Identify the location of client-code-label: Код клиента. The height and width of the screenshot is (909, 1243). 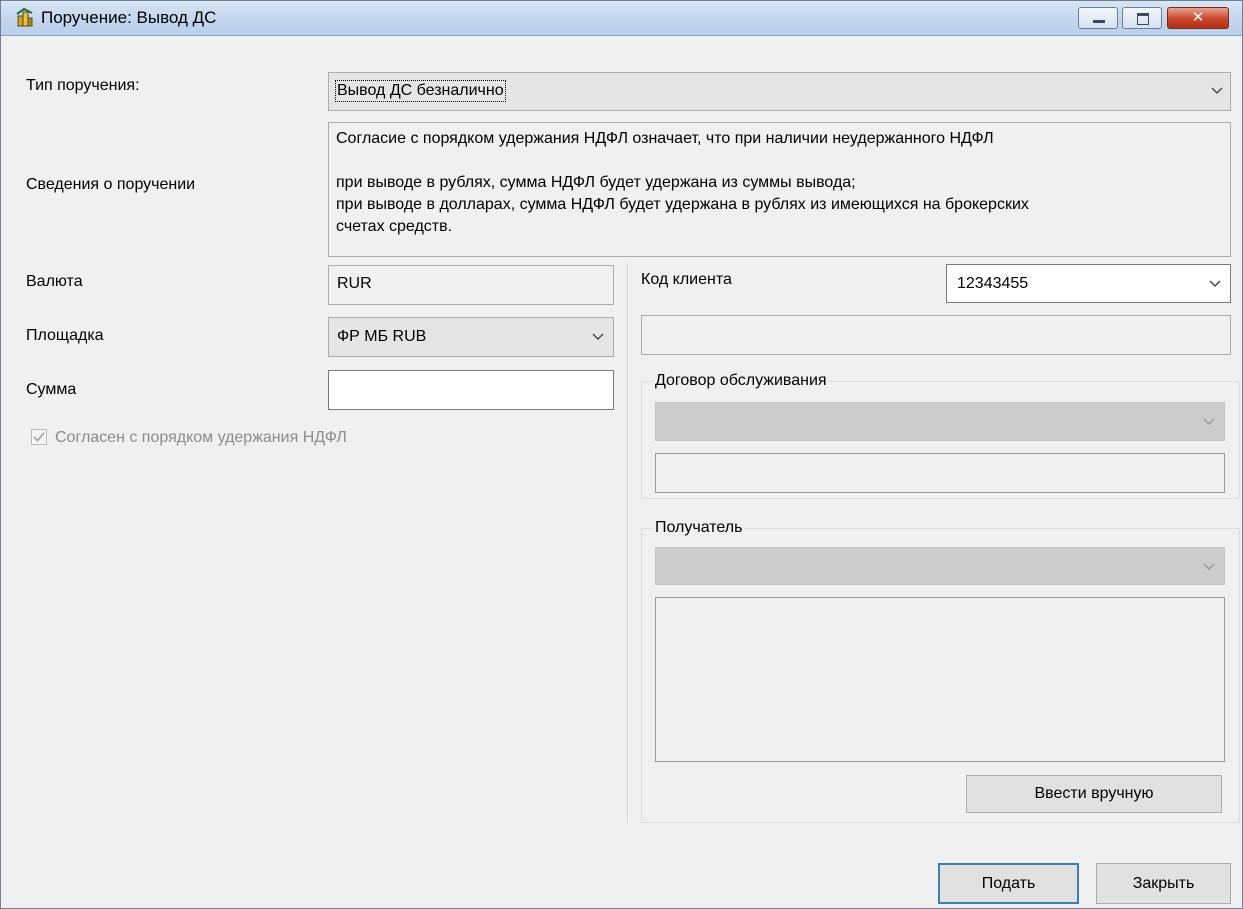
(686, 279).